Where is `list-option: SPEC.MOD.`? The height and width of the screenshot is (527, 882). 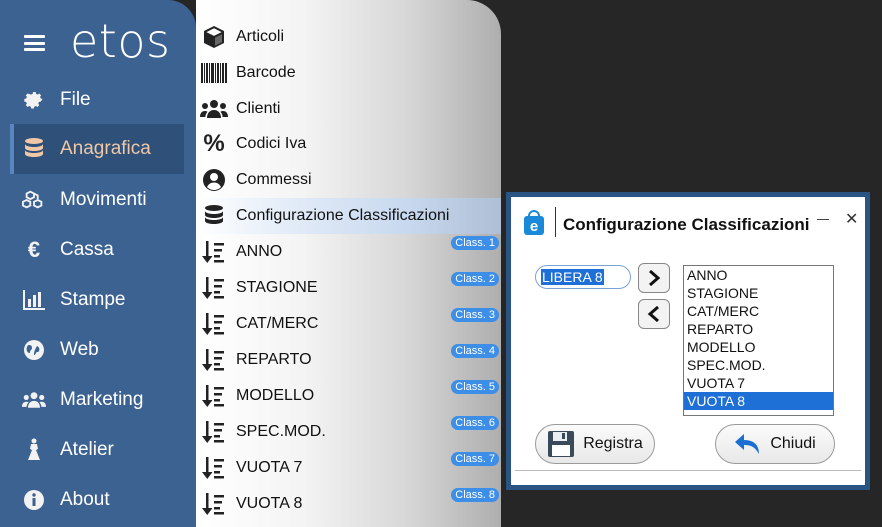
list-option: SPEC.MOD. is located at coordinates (758, 365).